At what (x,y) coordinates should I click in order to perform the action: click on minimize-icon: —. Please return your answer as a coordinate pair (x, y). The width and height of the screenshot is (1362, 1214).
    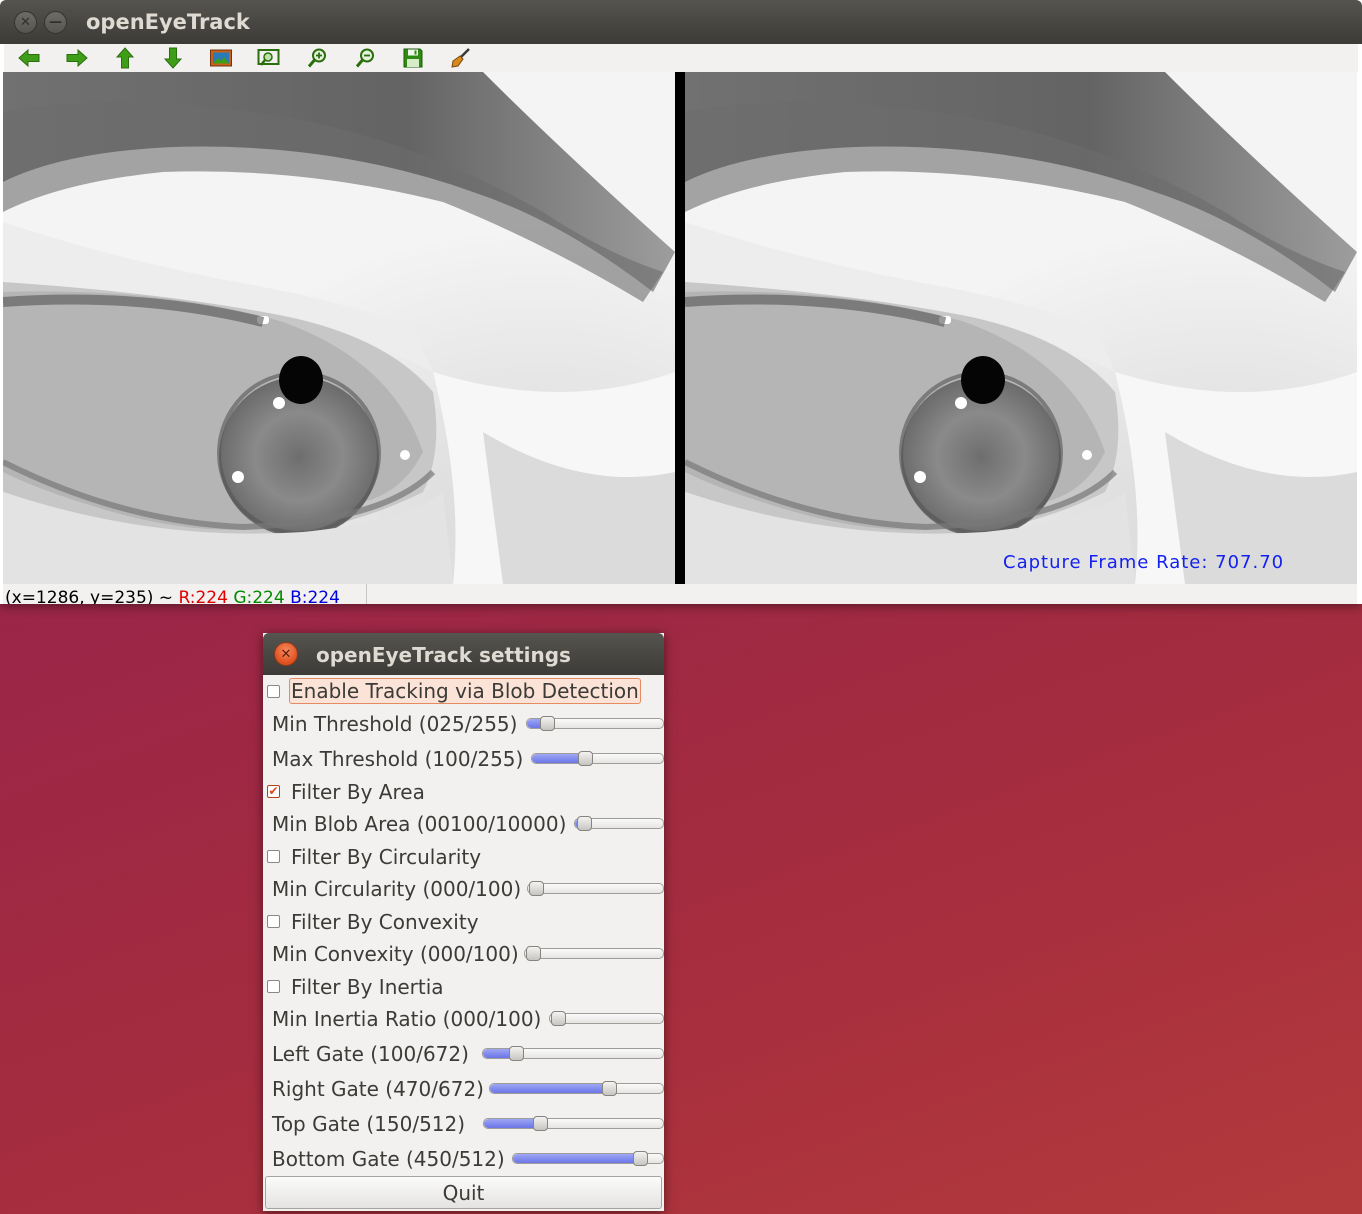
    Looking at the image, I should click on (55, 22).